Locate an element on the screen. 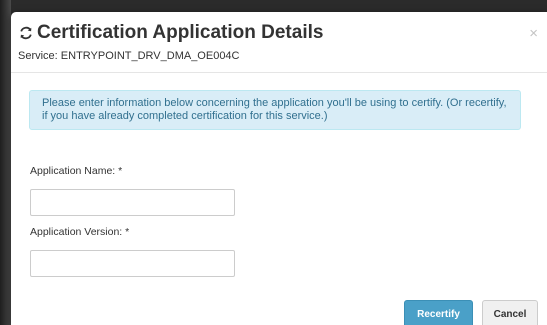 The height and width of the screenshot is (325, 547). application-version-input is located at coordinates (132, 263).